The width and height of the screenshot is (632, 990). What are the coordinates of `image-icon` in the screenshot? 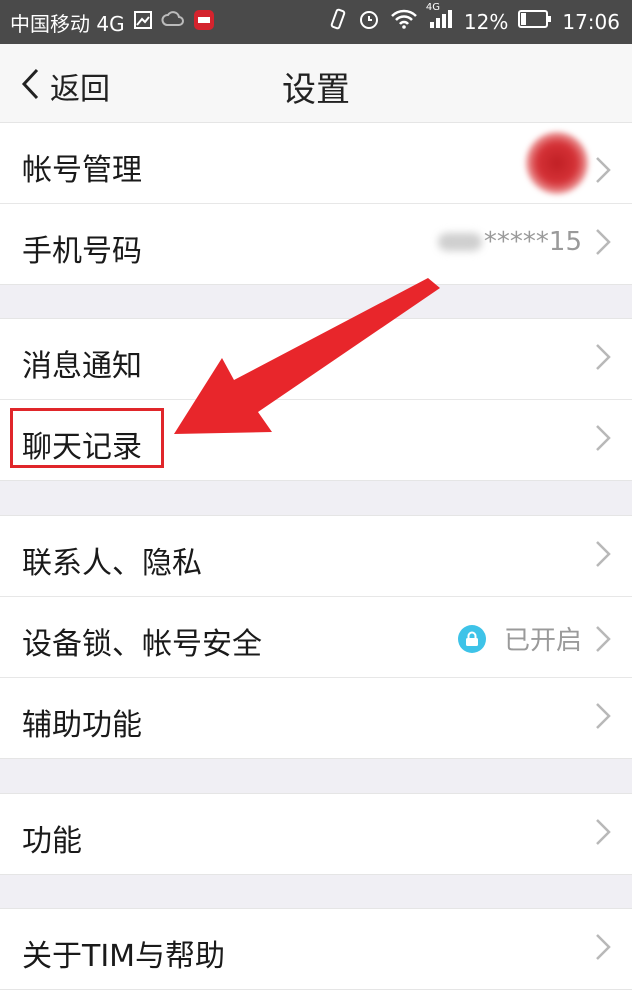 It's located at (143, 22).